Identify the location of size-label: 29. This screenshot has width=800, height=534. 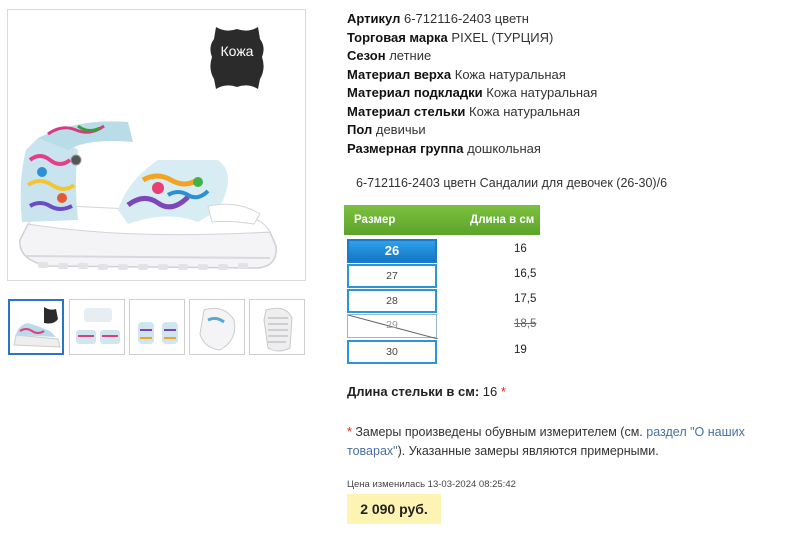
(392, 325).